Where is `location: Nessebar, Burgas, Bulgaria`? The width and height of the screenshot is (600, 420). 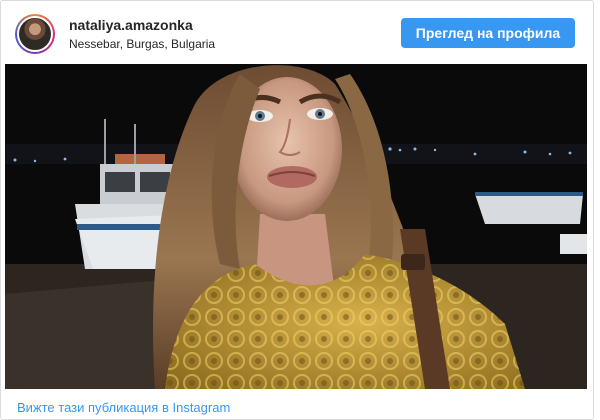
location: Nessebar, Burgas, Bulgaria is located at coordinates (142, 44).